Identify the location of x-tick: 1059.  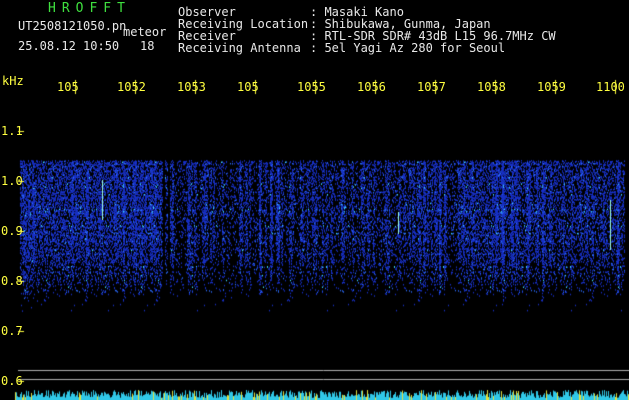
(551, 87).